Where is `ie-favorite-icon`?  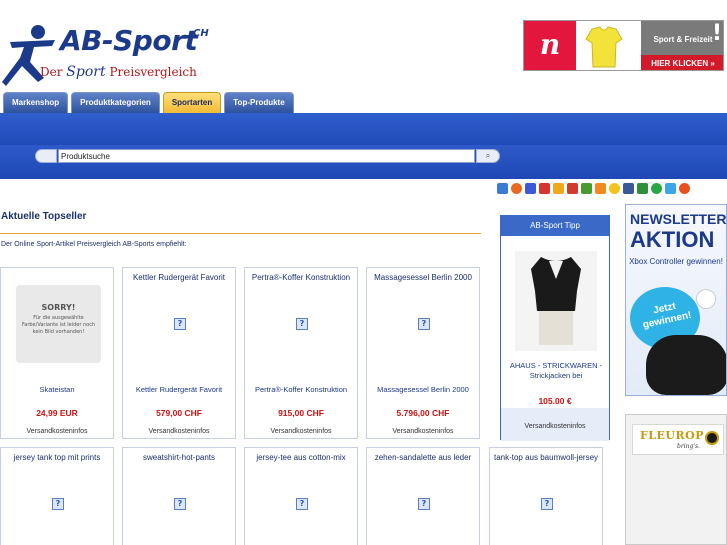 ie-favorite-icon is located at coordinates (502, 188).